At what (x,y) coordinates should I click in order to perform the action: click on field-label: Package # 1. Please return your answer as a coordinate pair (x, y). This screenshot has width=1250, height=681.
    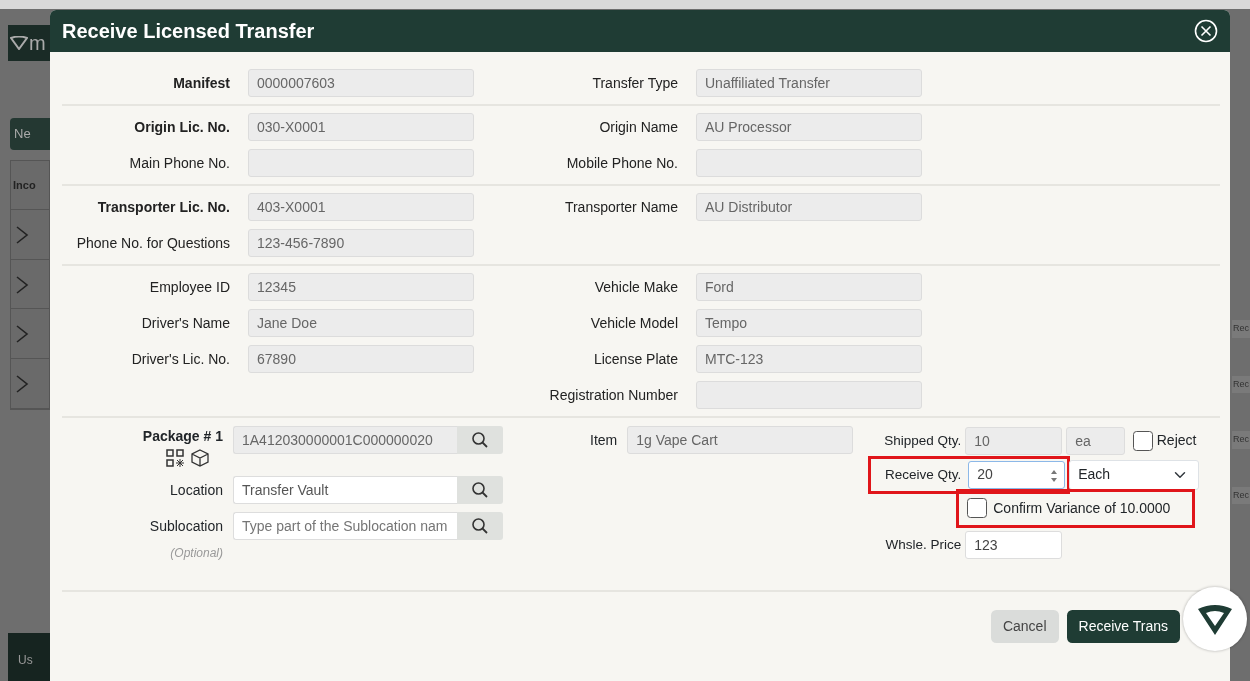
    Looking at the image, I should click on (182, 436).